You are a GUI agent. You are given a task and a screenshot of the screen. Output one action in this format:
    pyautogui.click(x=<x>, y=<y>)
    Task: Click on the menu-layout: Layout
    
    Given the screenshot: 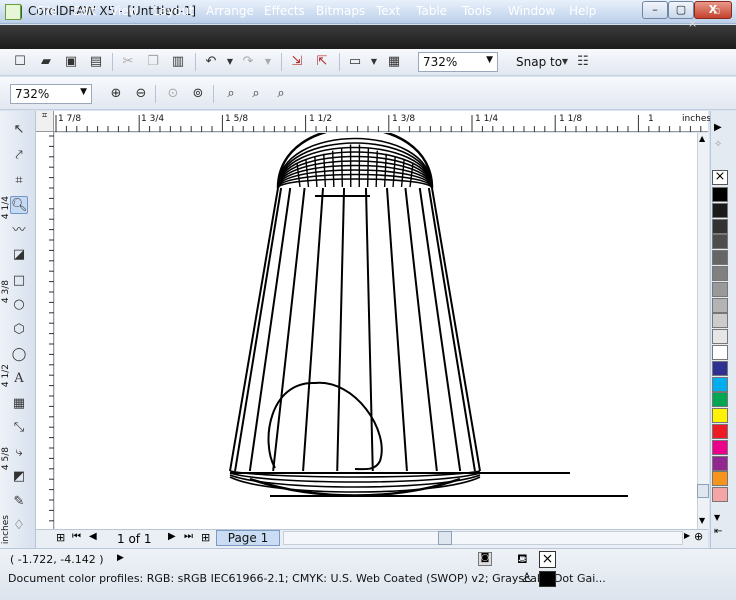 What is the action you would take?
    pyautogui.click(x=173, y=11)
    